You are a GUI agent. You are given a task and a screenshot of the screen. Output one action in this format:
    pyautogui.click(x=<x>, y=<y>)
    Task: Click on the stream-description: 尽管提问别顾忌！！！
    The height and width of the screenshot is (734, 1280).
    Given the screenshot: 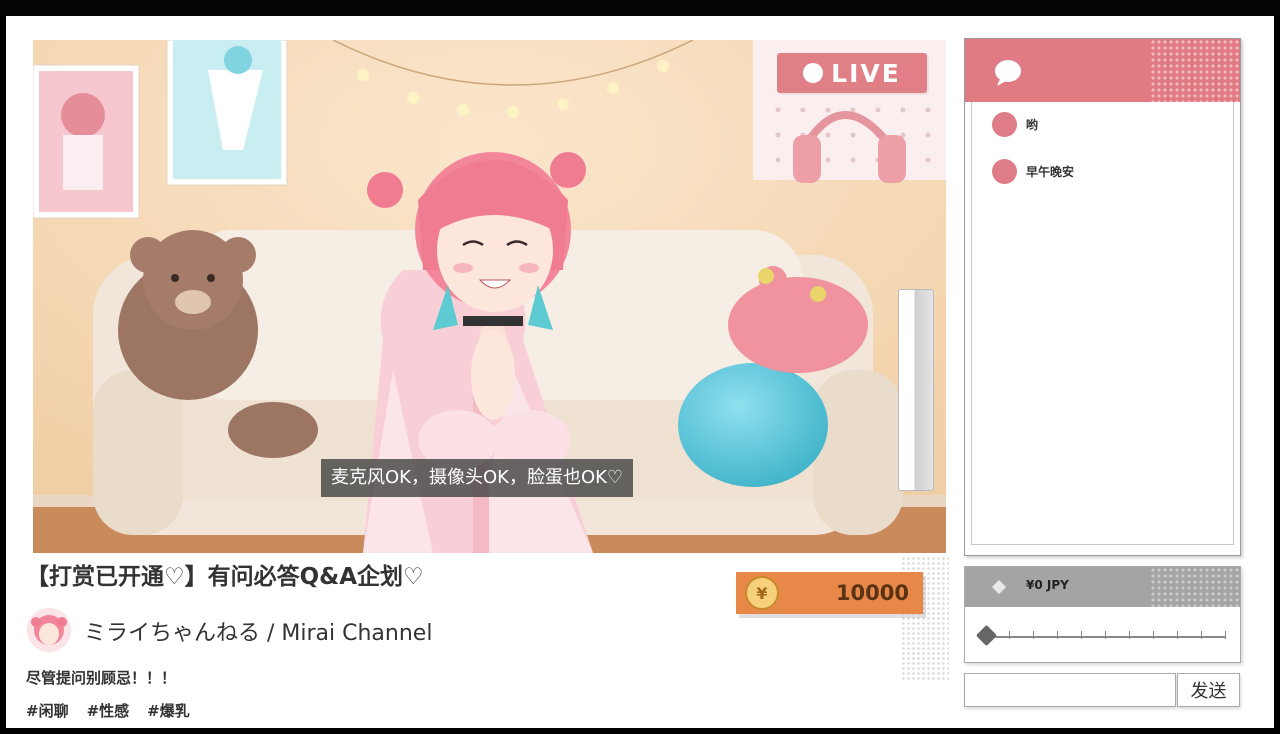 What is the action you would take?
    pyautogui.click(x=101, y=678)
    